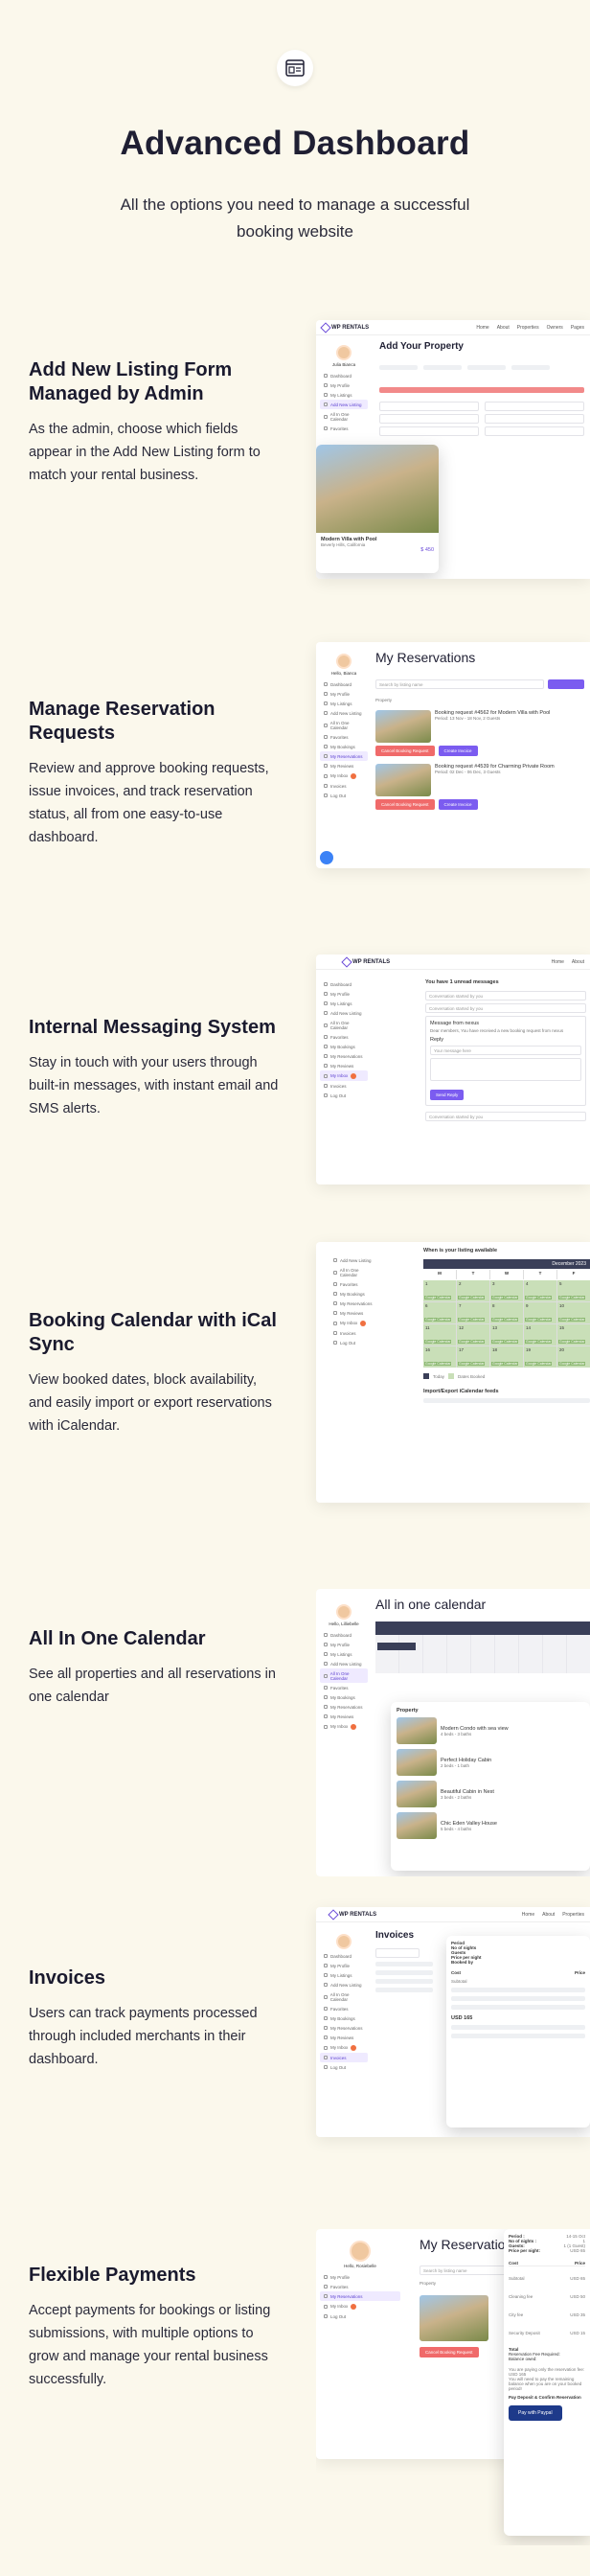 This screenshot has height=2576, width=590. Describe the element at coordinates (490, 1825) in the screenshot. I see `property-item: Chic Eden Valley House 5 beds - 4 baths` at that location.